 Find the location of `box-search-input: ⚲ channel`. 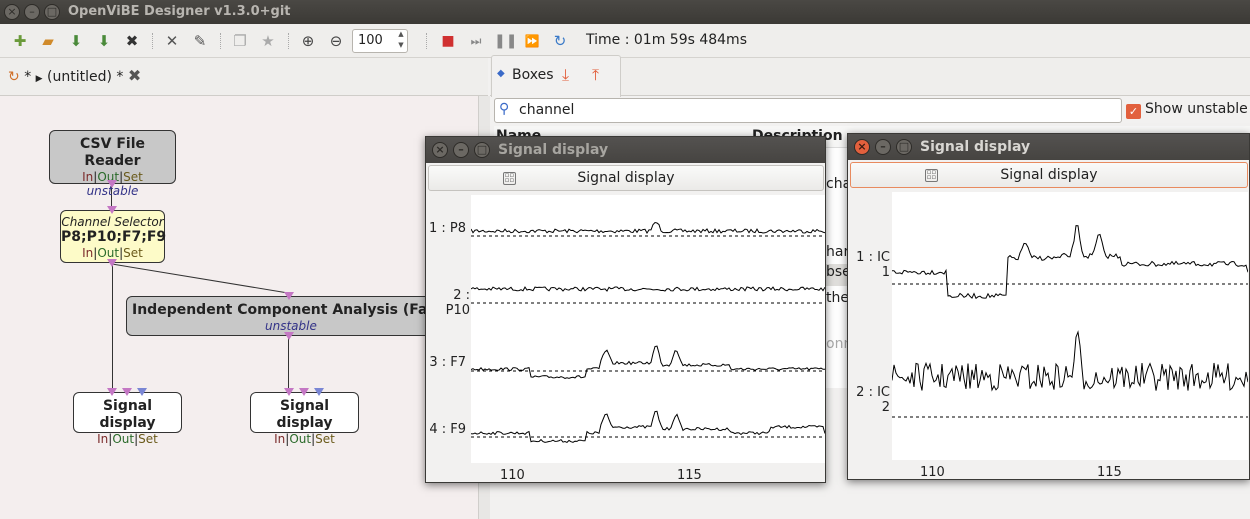

box-search-input: ⚲ channel is located at coordinates (808, 110).